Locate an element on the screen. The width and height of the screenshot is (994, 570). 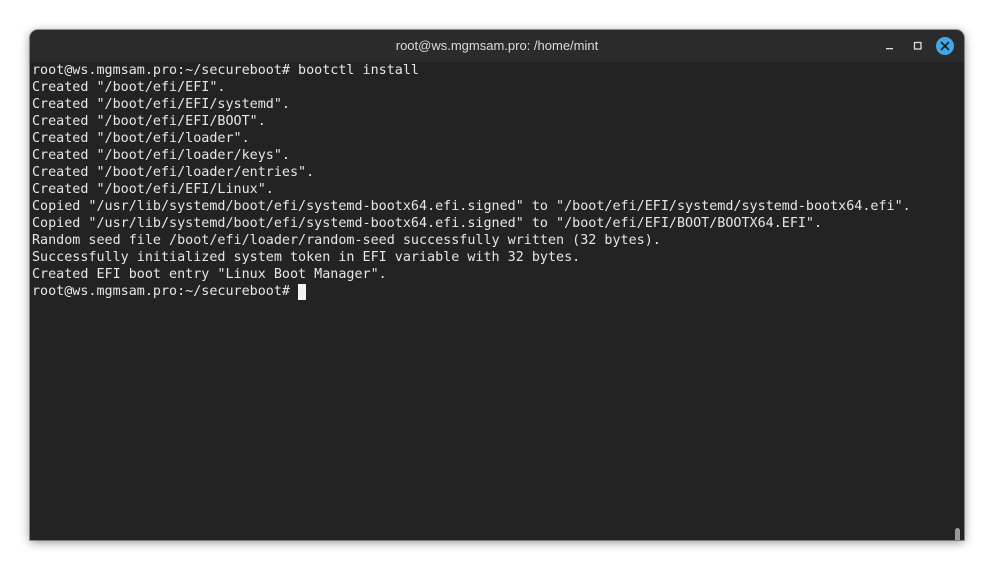
text-cursor is located at coordinates (301, 292).